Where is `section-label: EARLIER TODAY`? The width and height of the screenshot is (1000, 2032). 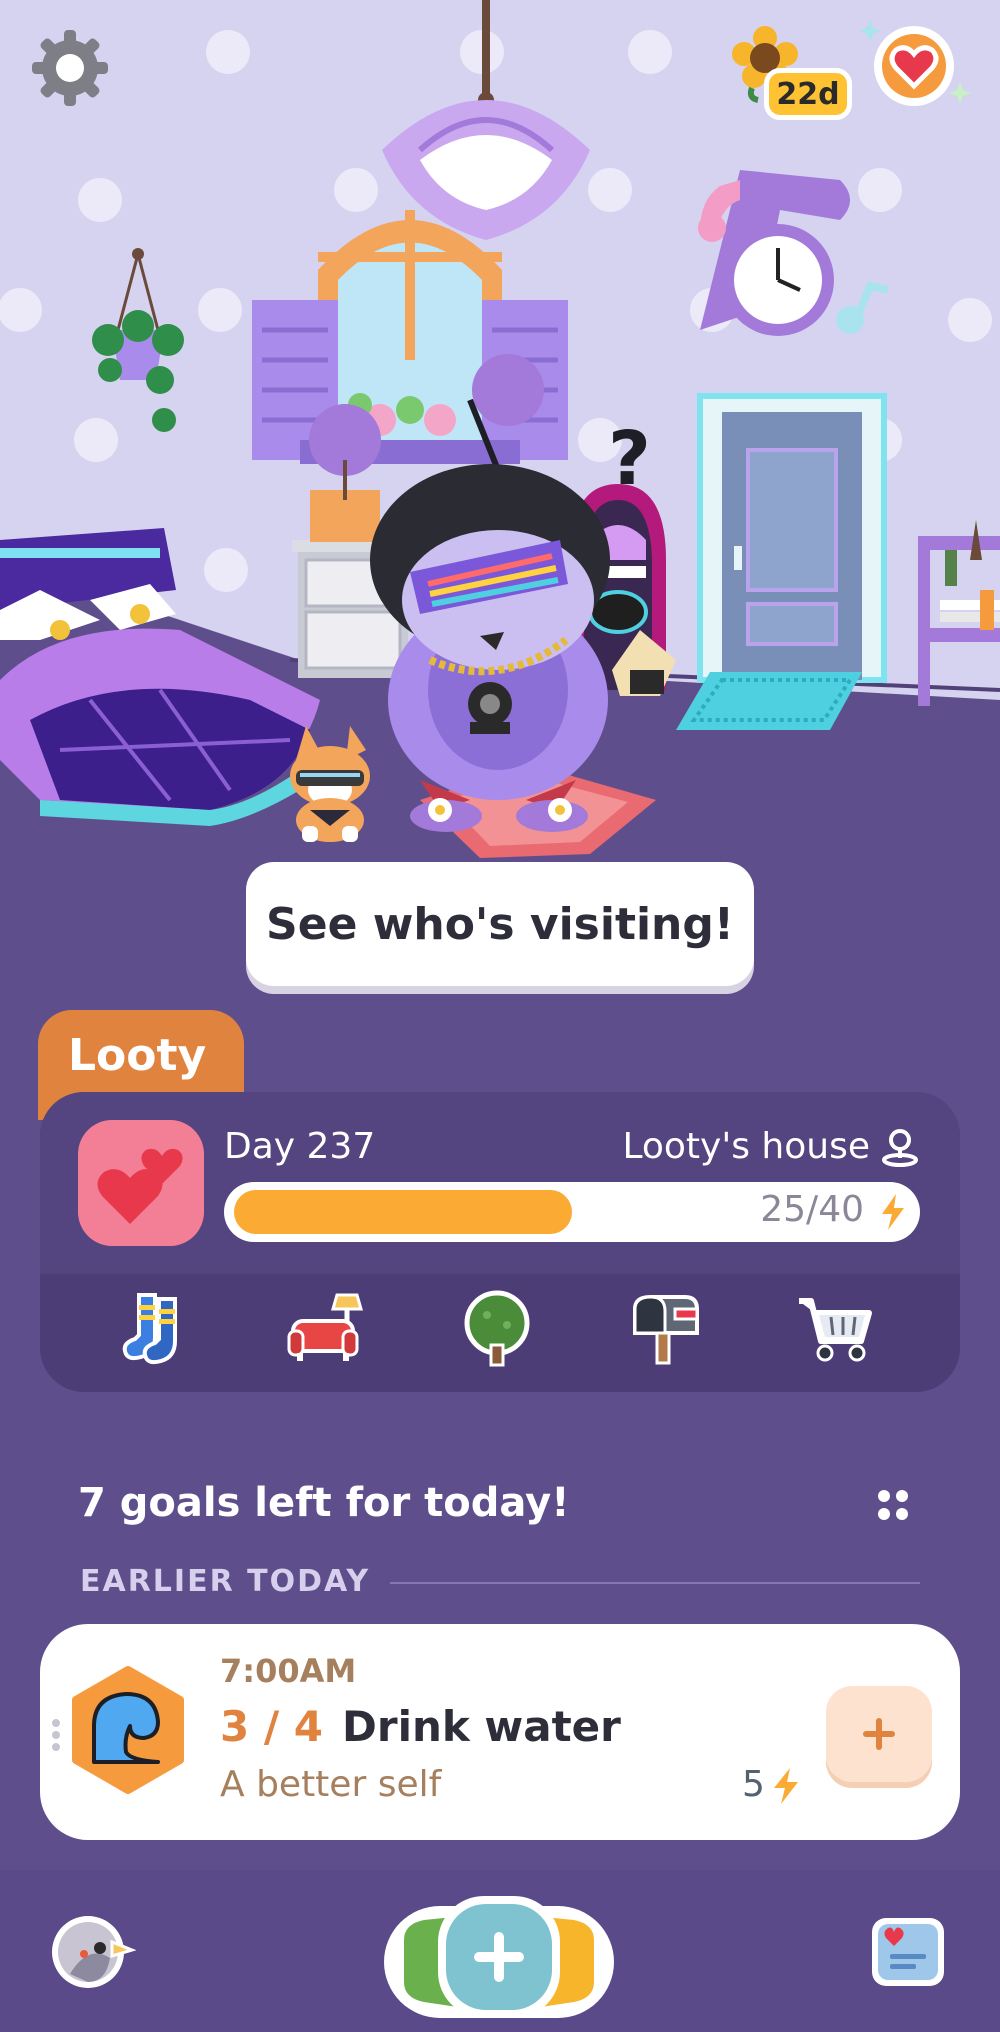 section-label: EARLIER TODAY is located at coordinates (225, 1581).